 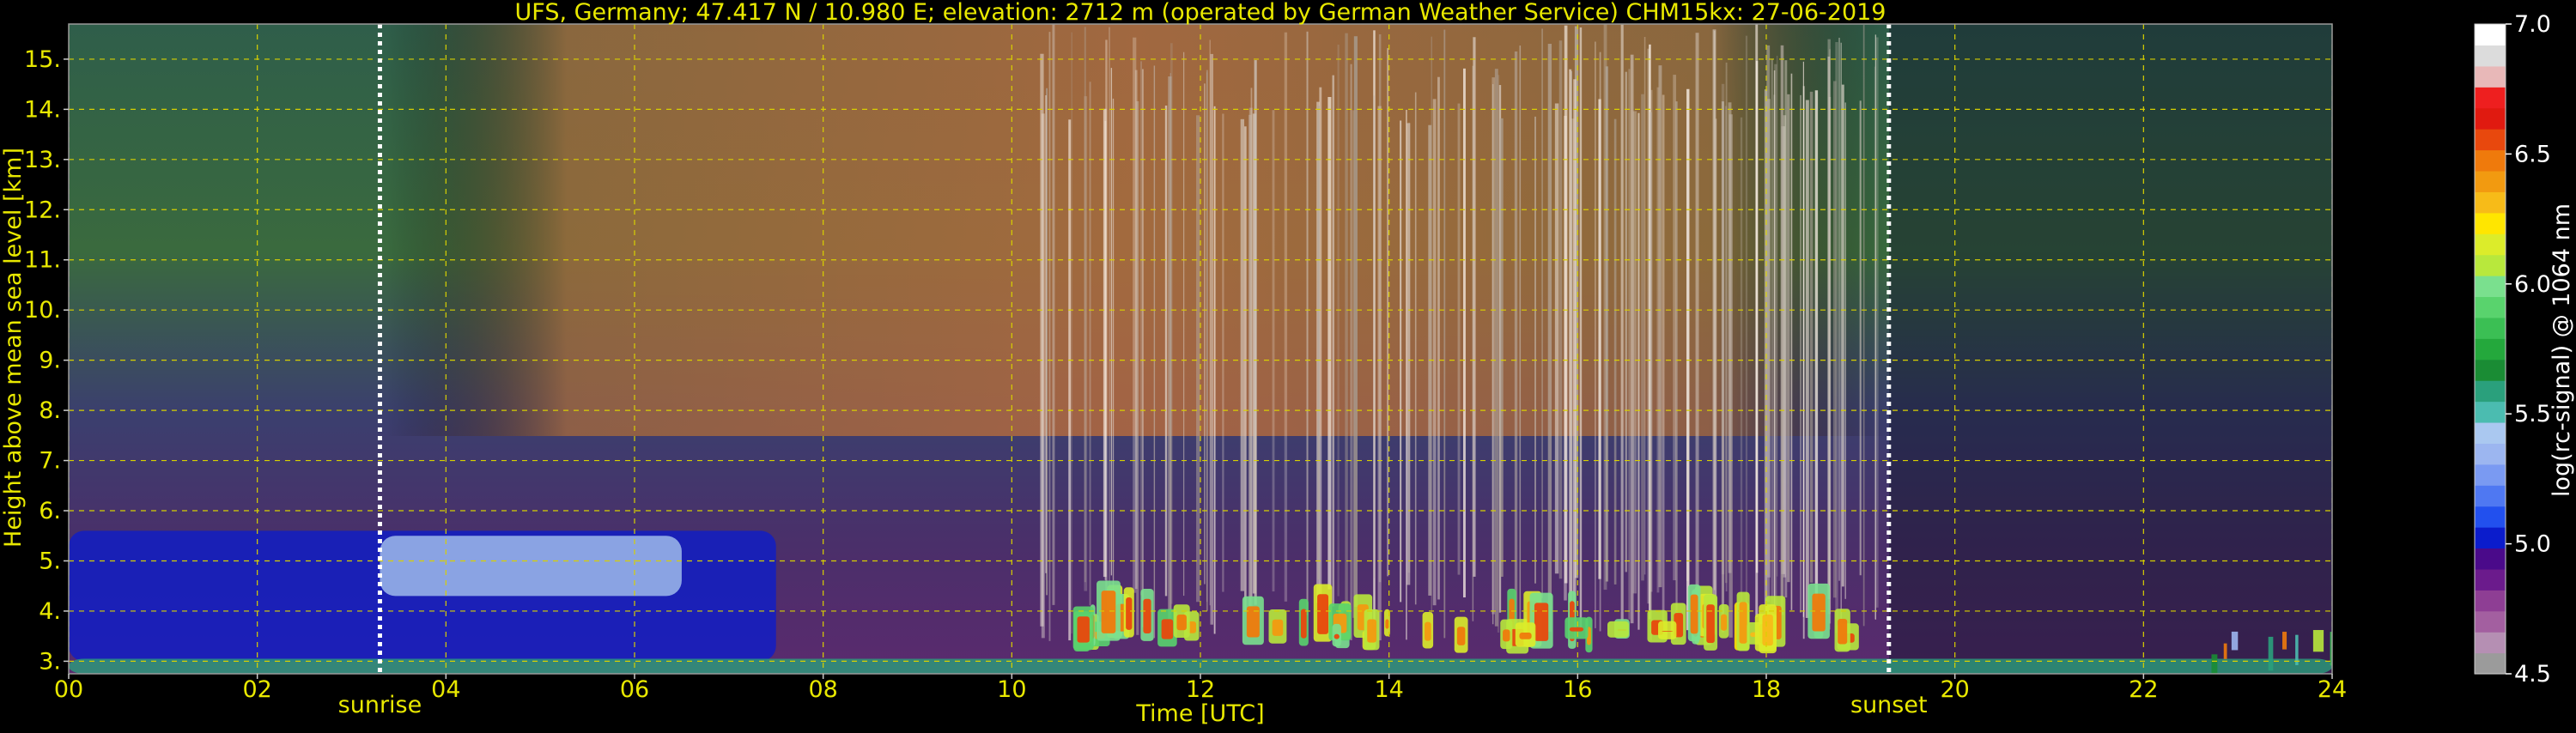 I want to click on colorbar-bands, so click(x=2490, y=349).